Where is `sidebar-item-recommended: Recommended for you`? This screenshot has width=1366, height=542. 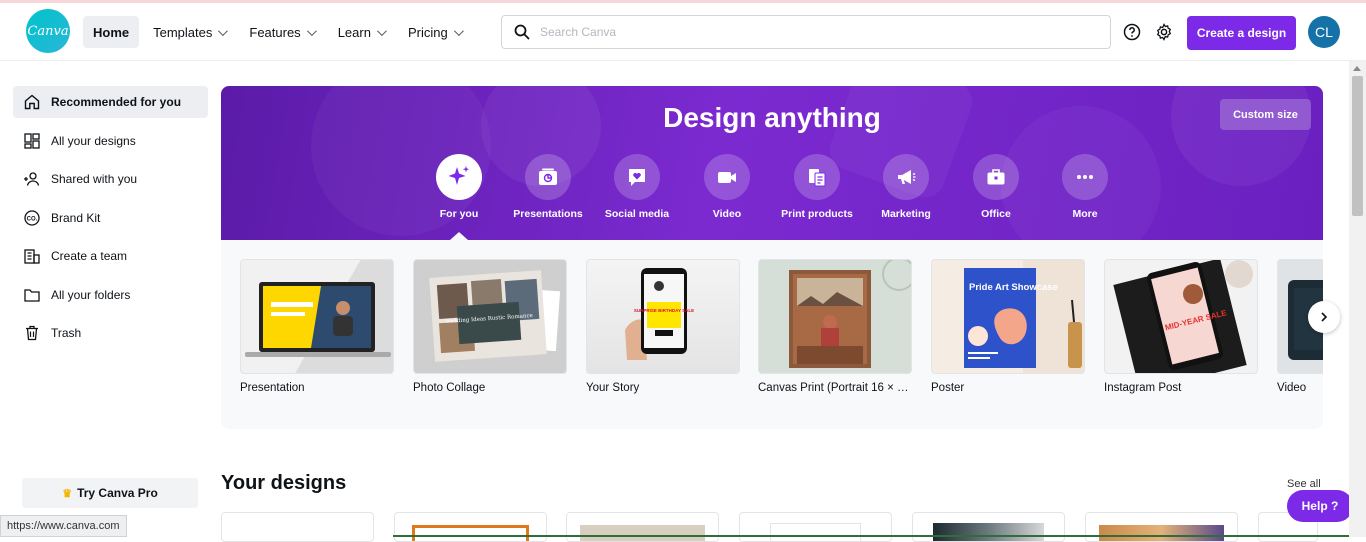 sidebar-item-recommended: Recommended for you is located at coordinates (110, 102).